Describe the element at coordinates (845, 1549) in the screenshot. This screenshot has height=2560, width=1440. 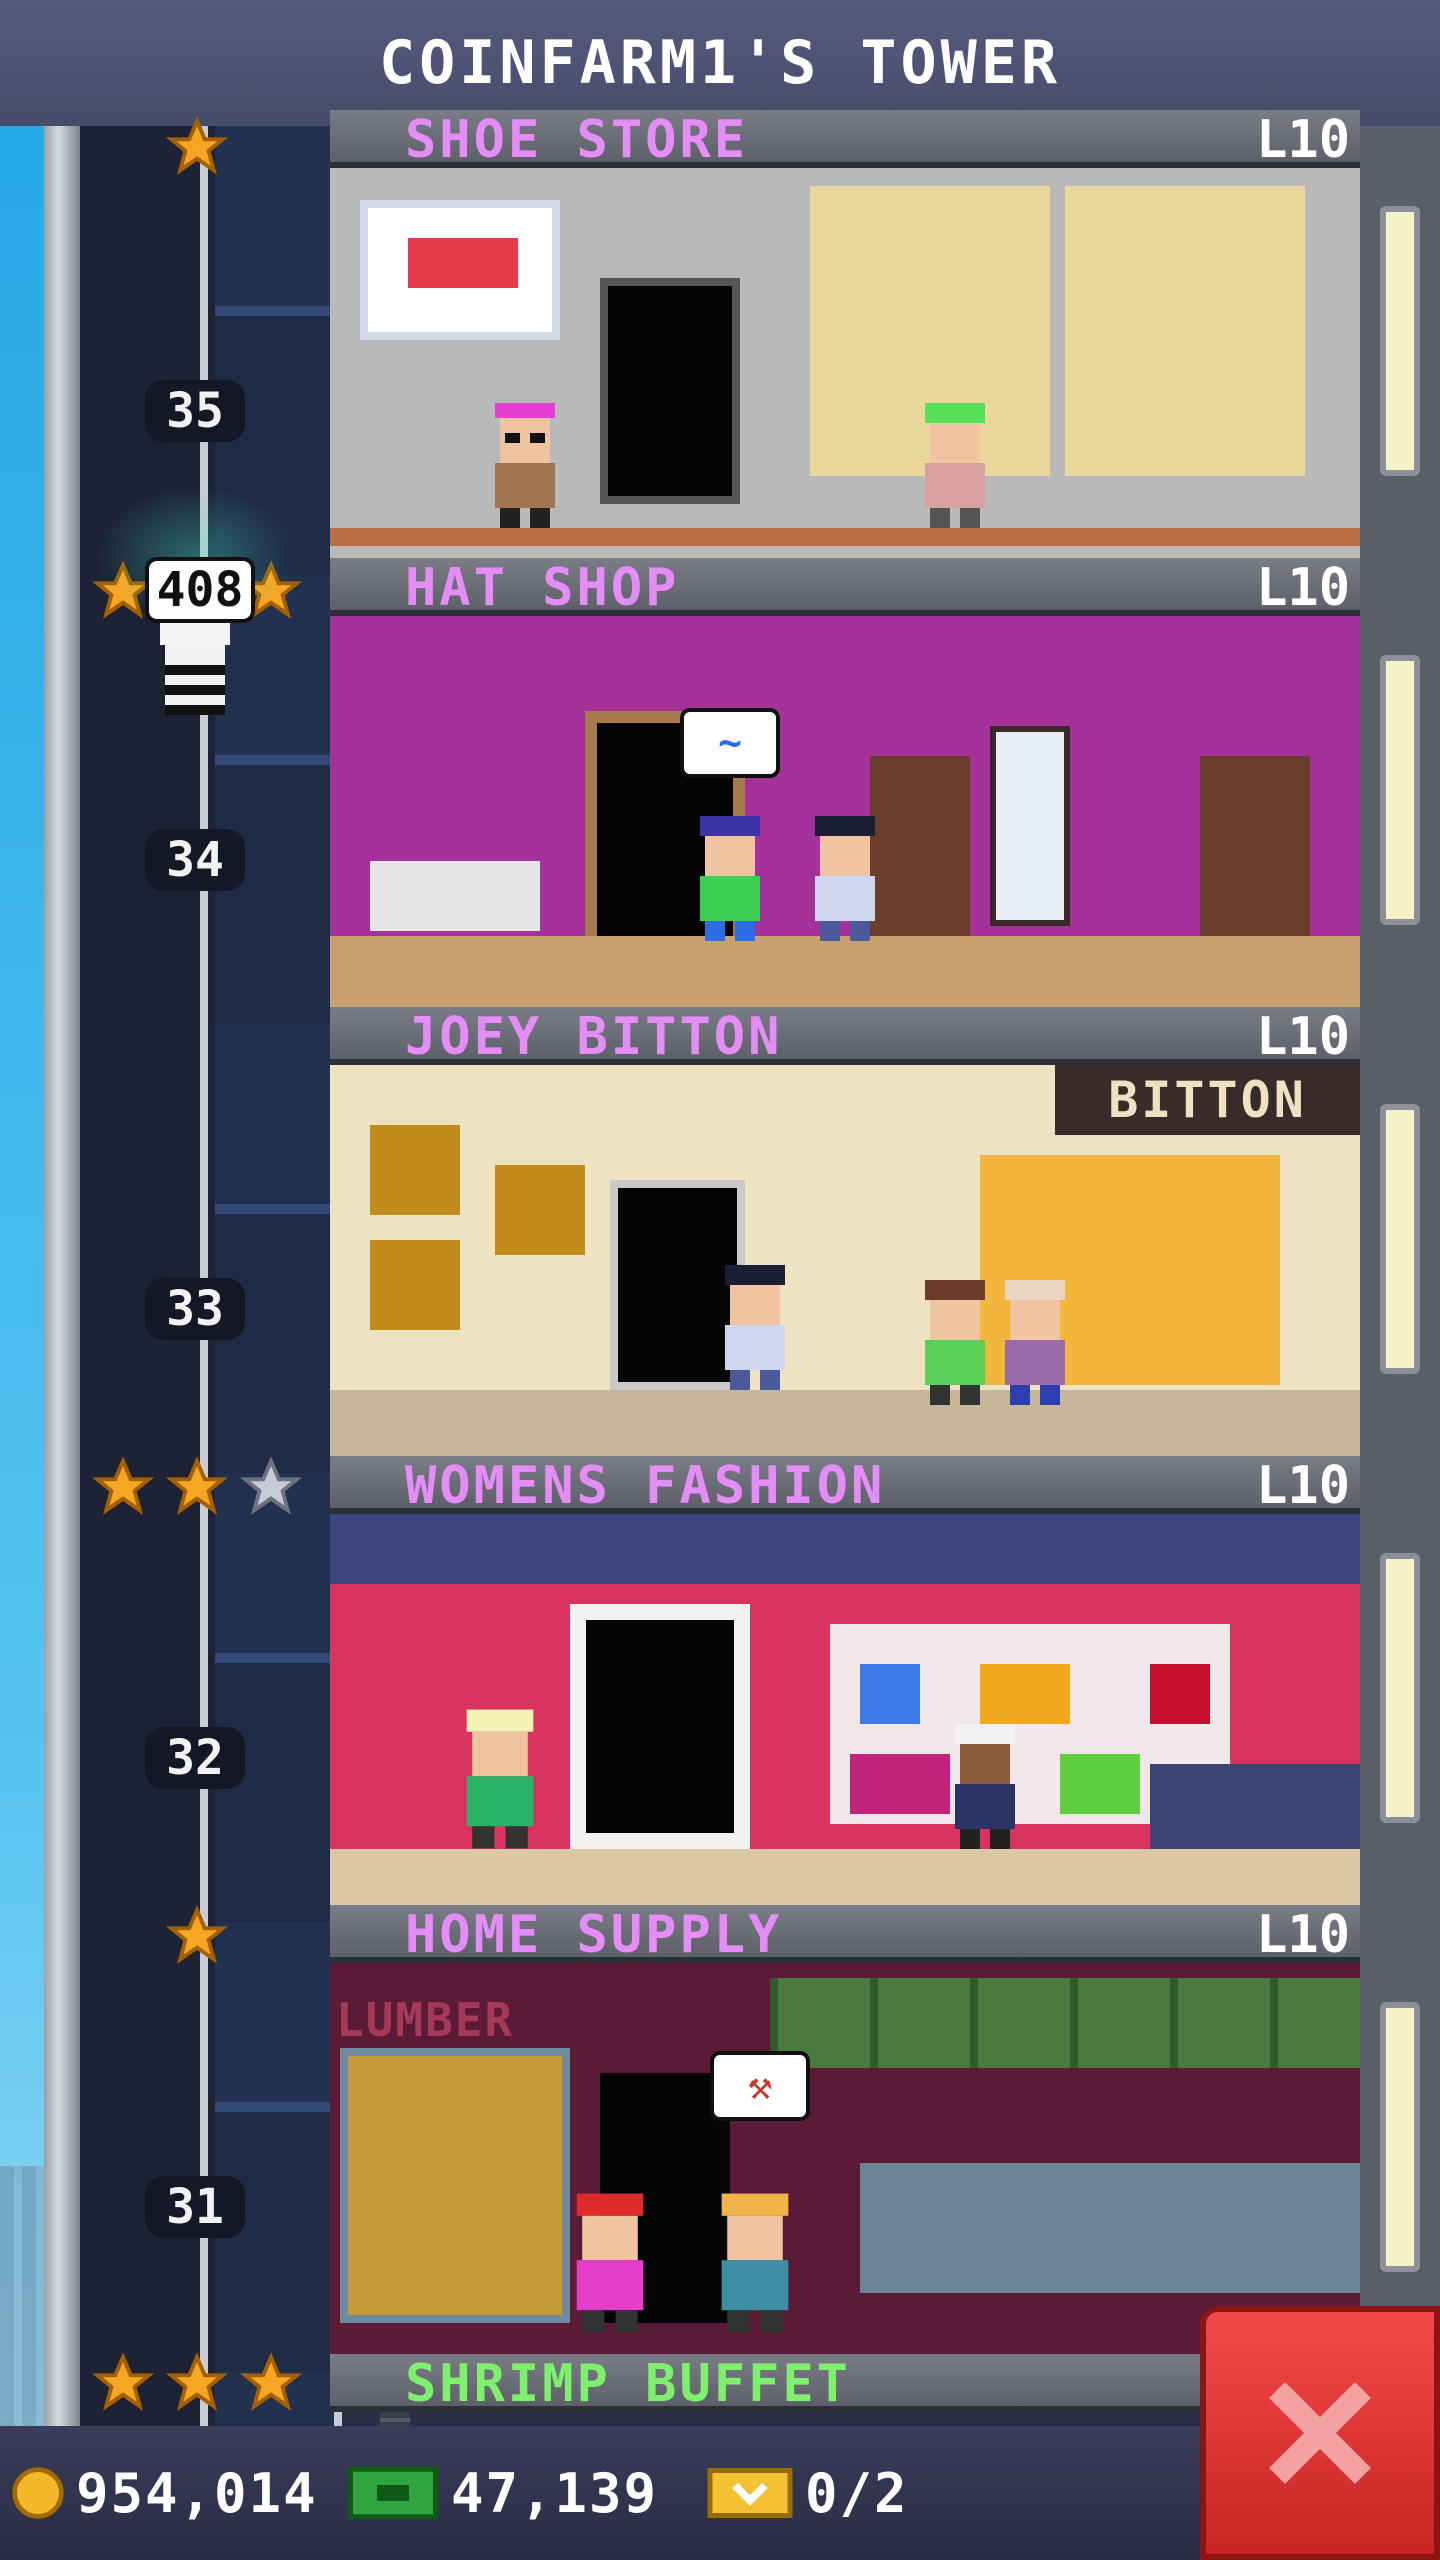
I see `ceiling-trim` at that location.